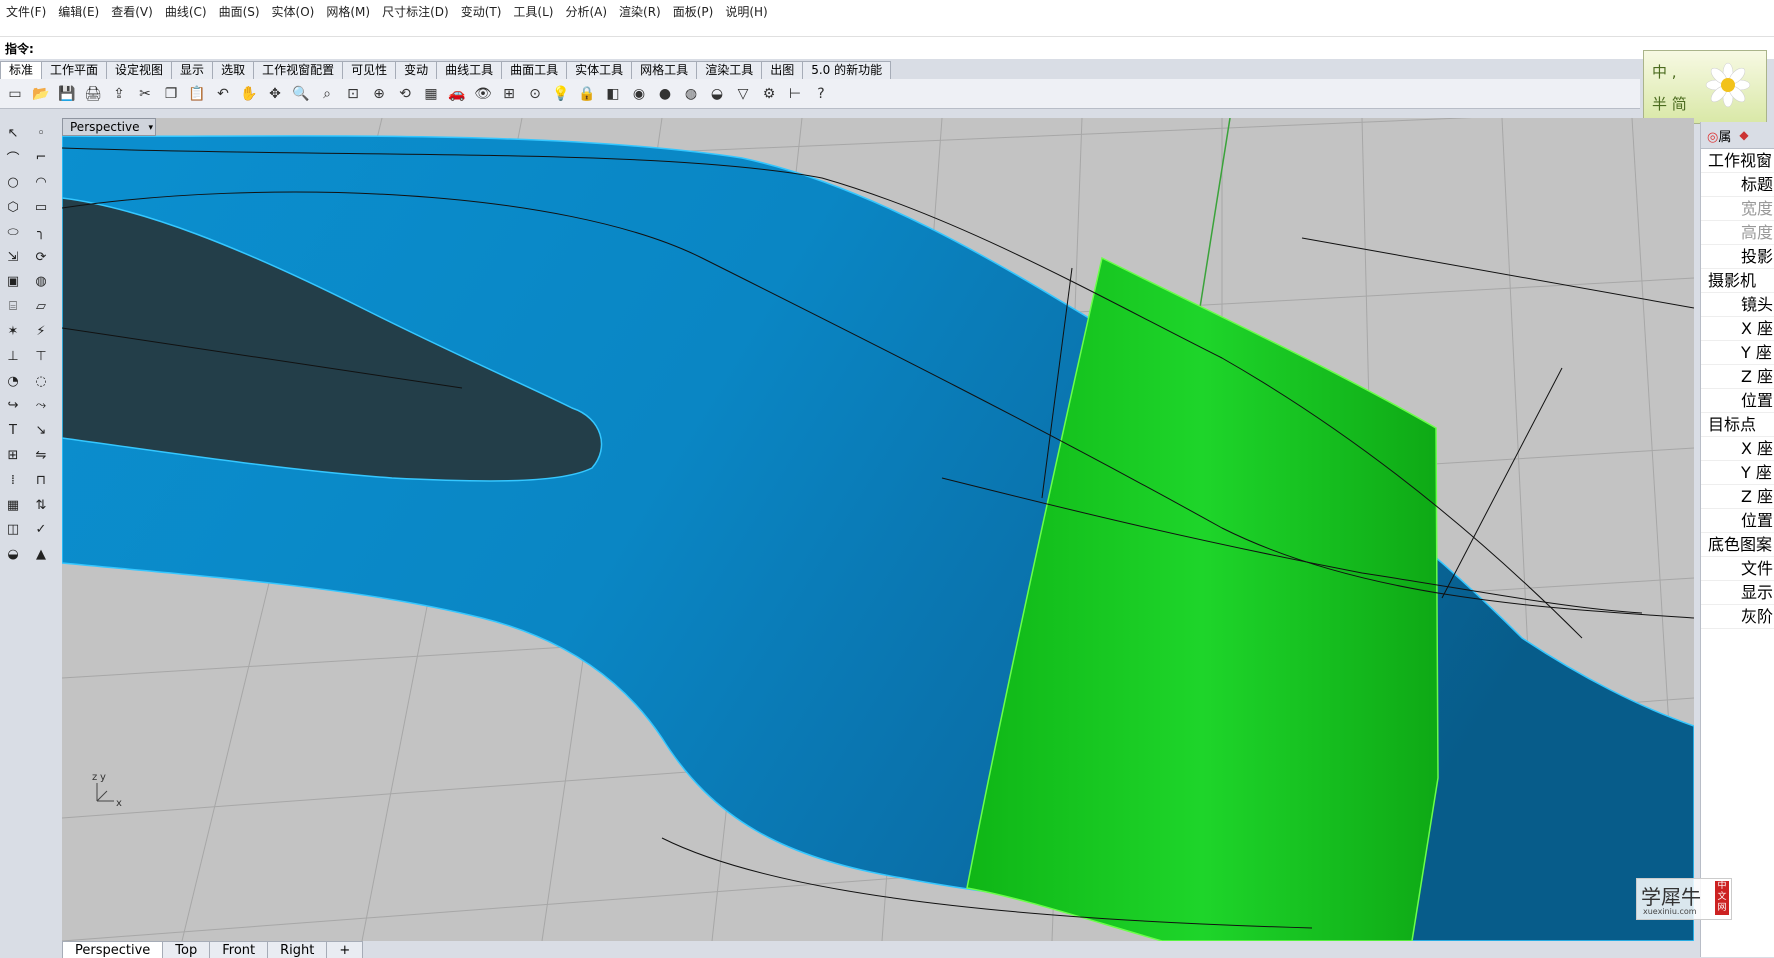 The image size is (1774, 958). I want to click on render-sphere-icon: ◍, so click(691, 94).